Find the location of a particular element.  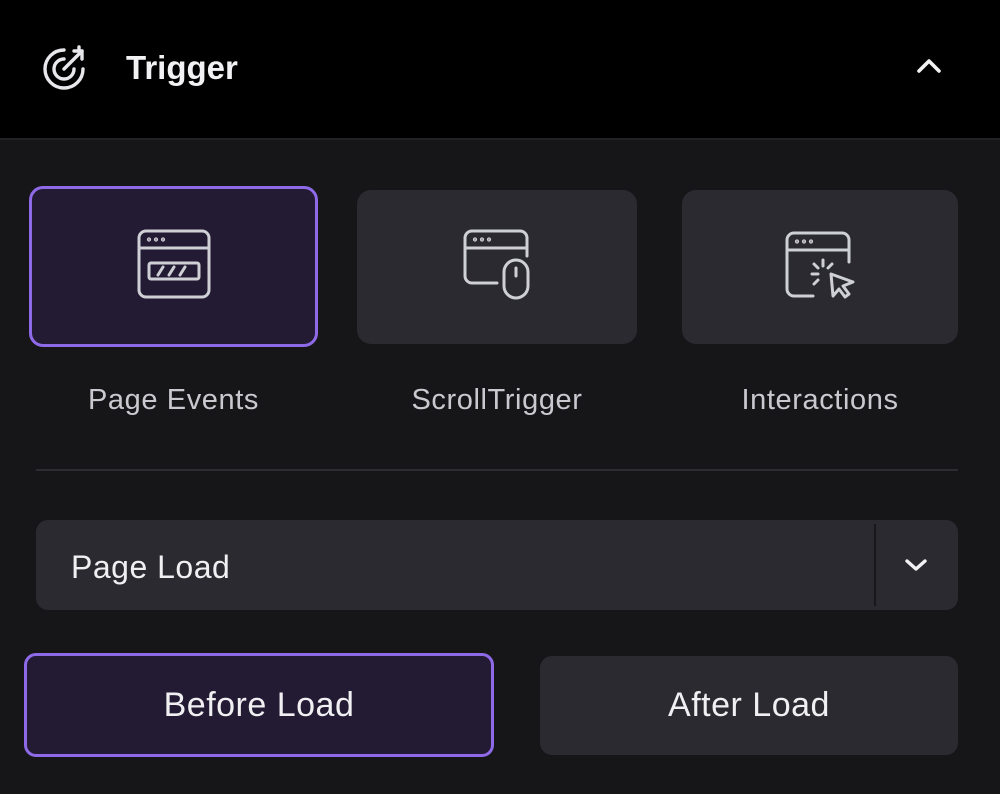

page-events-icon is located at coordinates (174, 266).